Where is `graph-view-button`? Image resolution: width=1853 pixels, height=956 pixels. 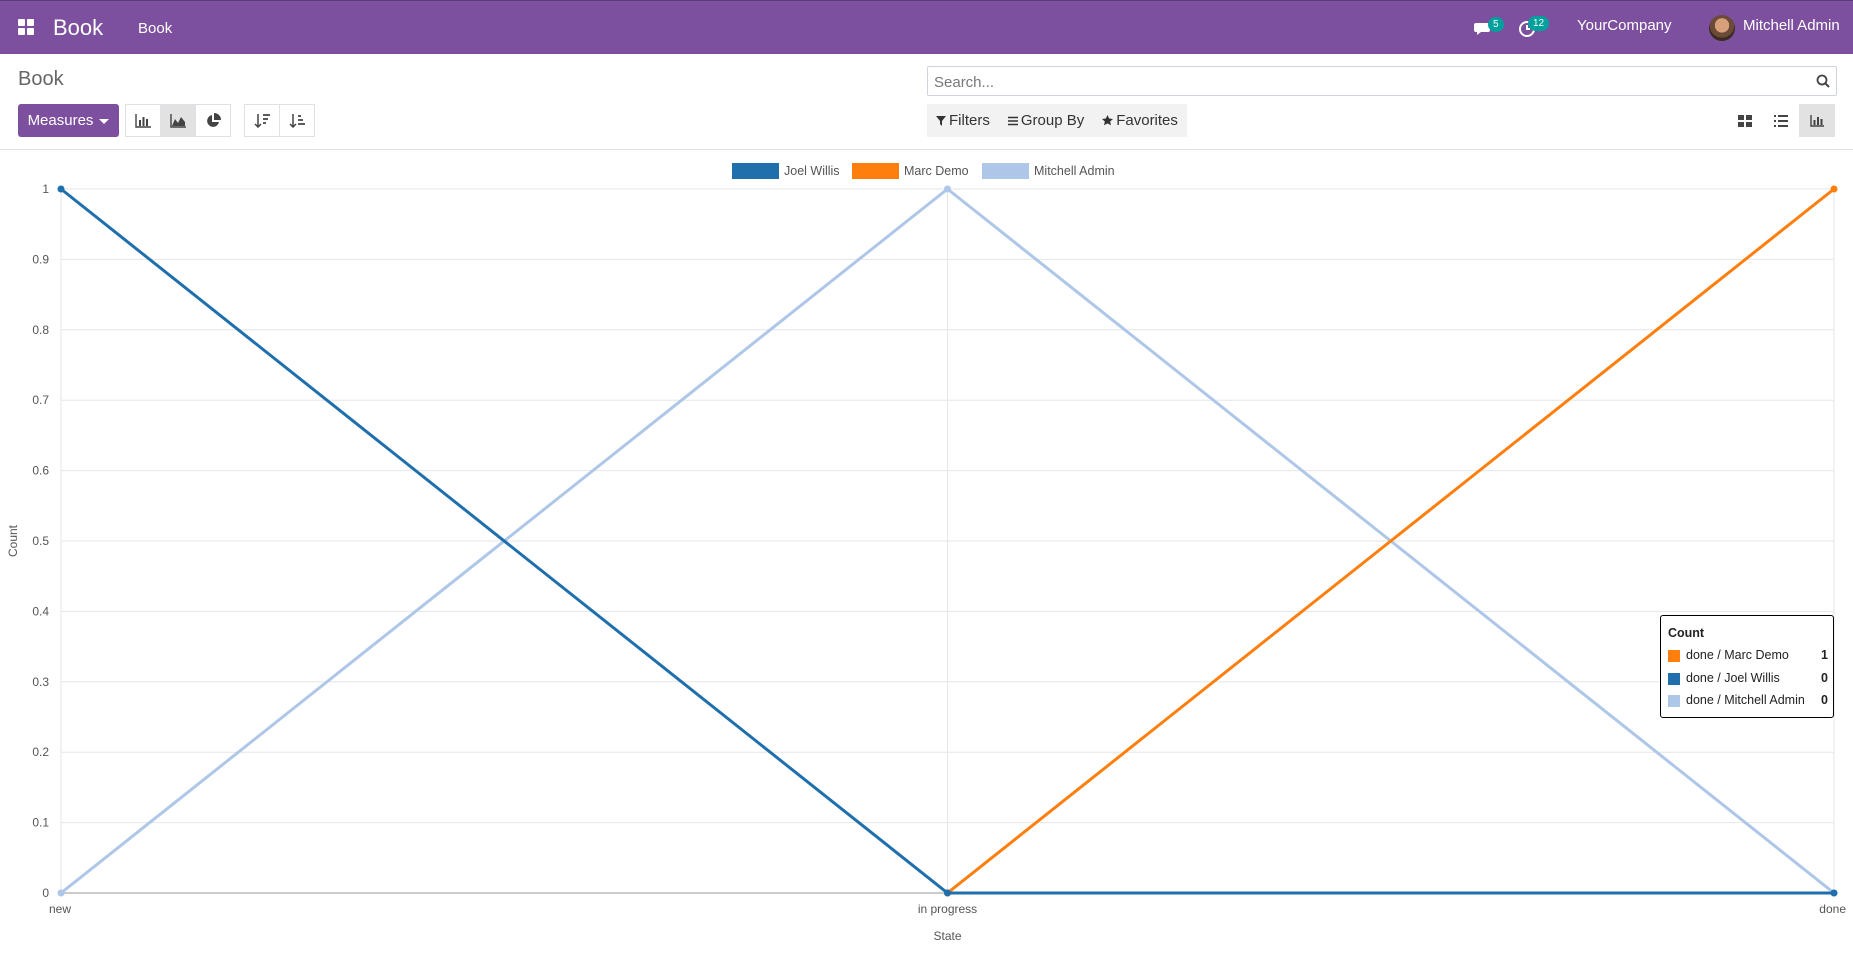
graph-view-button is located at coordinates (1817, 120).